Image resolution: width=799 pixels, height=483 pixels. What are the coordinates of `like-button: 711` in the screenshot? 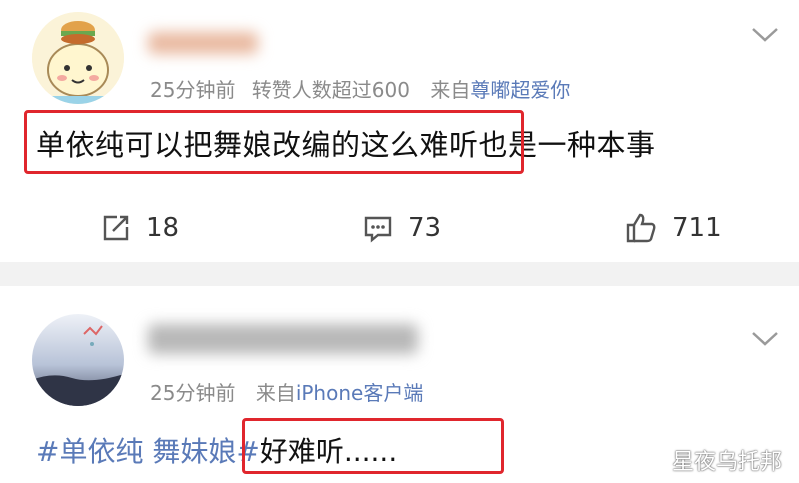 It's located at (673, 228).